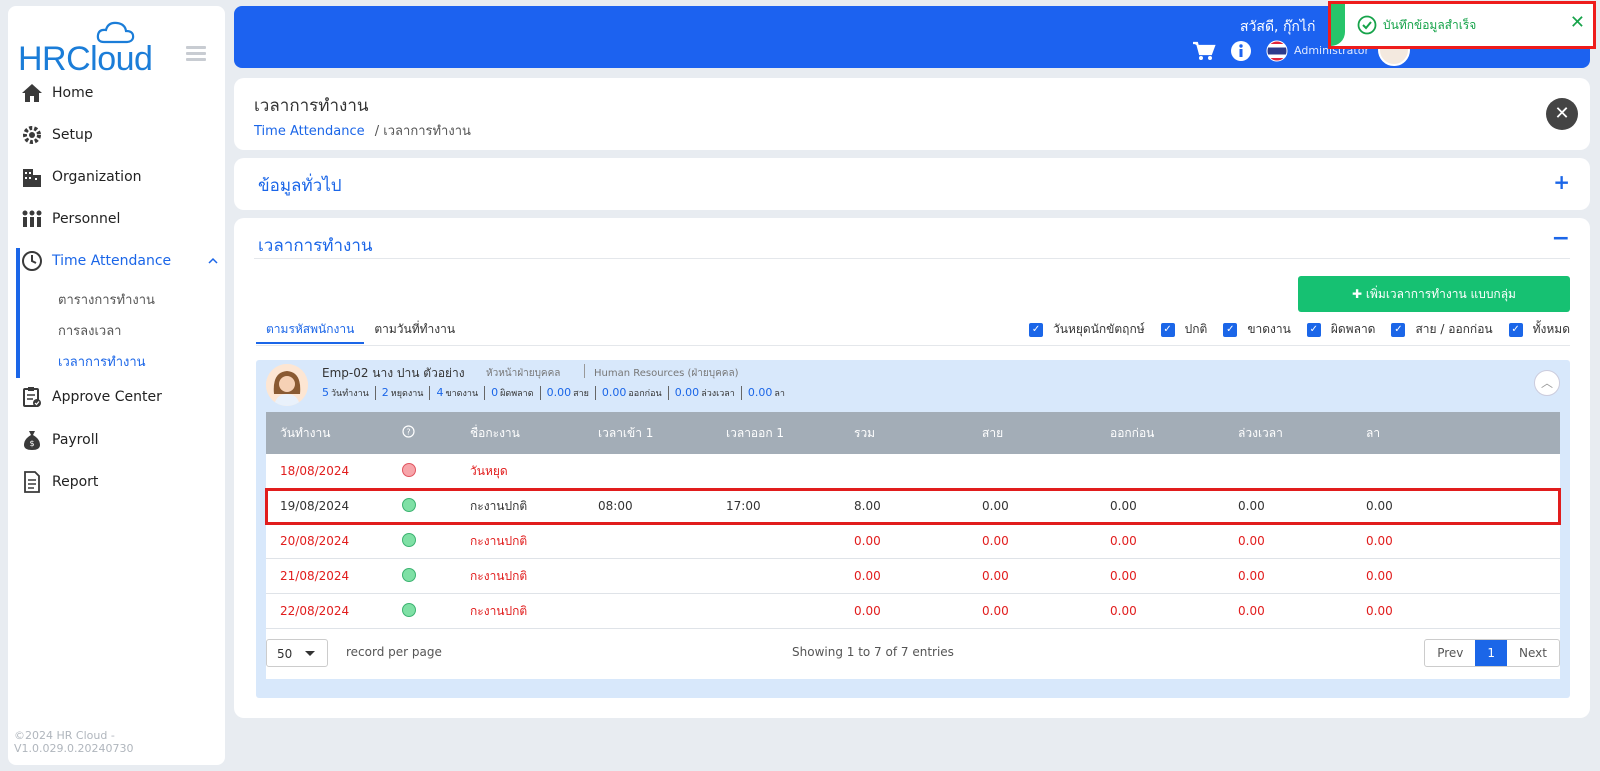 This screenshot has width=1600, height=771. I want to click on page-1-button: 1, so click(1491, 653).